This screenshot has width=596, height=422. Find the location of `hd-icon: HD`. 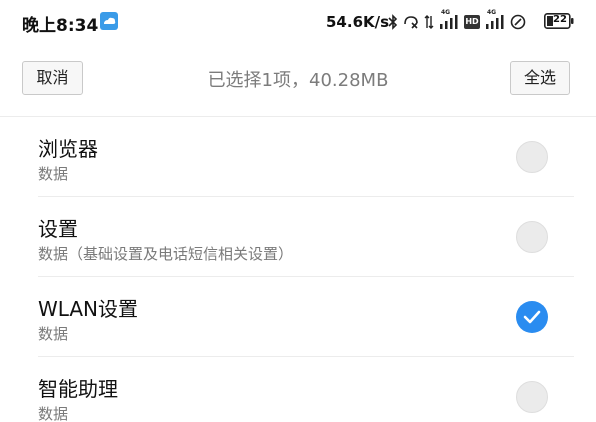

hd-icon: HD is located at coordinates (472, 22).